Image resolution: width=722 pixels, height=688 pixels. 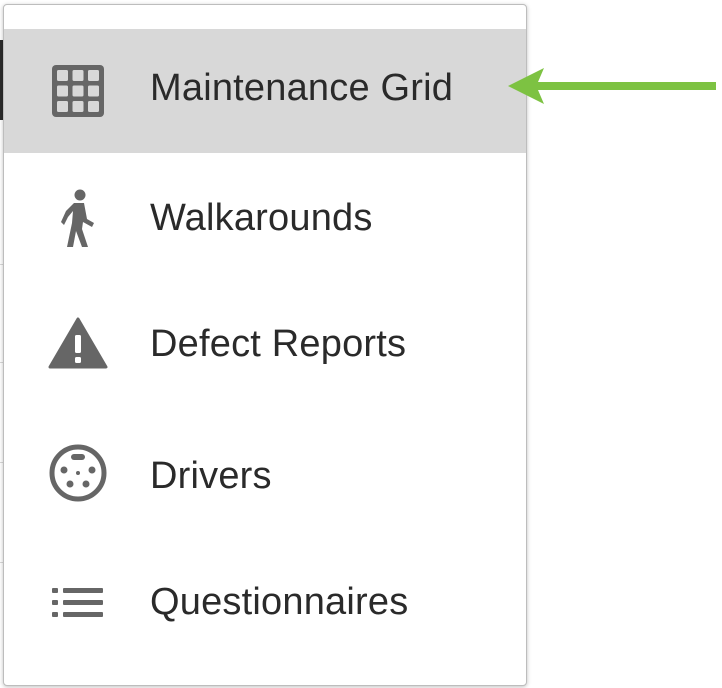 I want to click on menu-item-maintenance-grid: Maintenance Grid, so click(x=265, y=91).